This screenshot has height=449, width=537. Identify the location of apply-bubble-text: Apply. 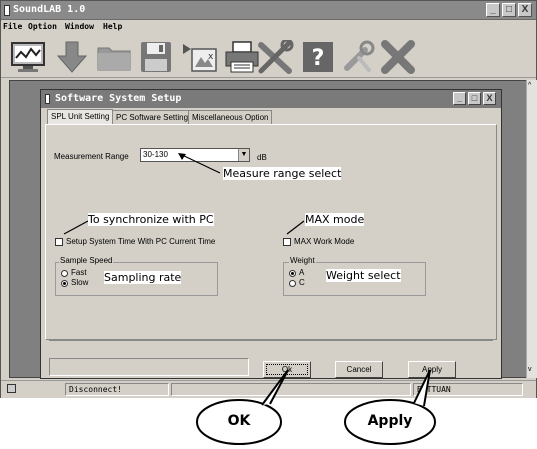
(390, 421).